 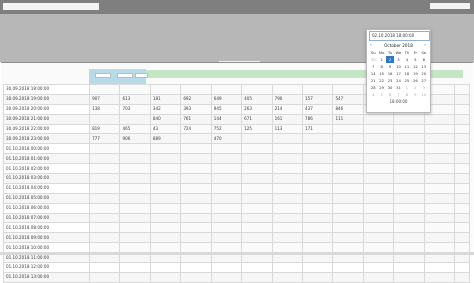 What do you see at coordinates (415, 73) in the screenshot?
I see `calendar-day: 19` at bounding box center [415, 73].